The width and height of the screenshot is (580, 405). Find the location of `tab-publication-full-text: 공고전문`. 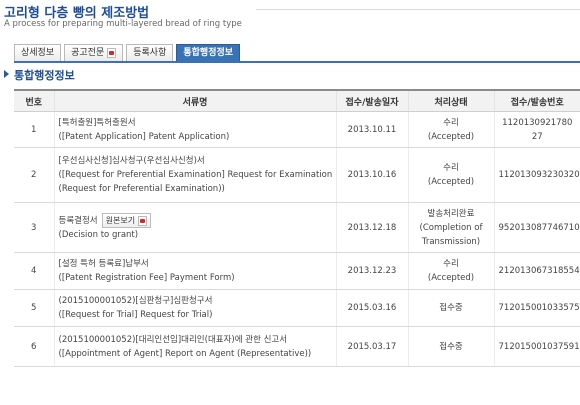

tab-publication-full-text: 공고전문 is located at coordinates (94, 52).